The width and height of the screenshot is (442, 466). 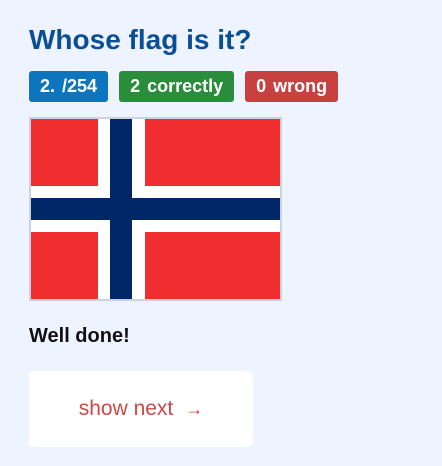 I want to click on progress-total: 254, so click(x=82, y=86).